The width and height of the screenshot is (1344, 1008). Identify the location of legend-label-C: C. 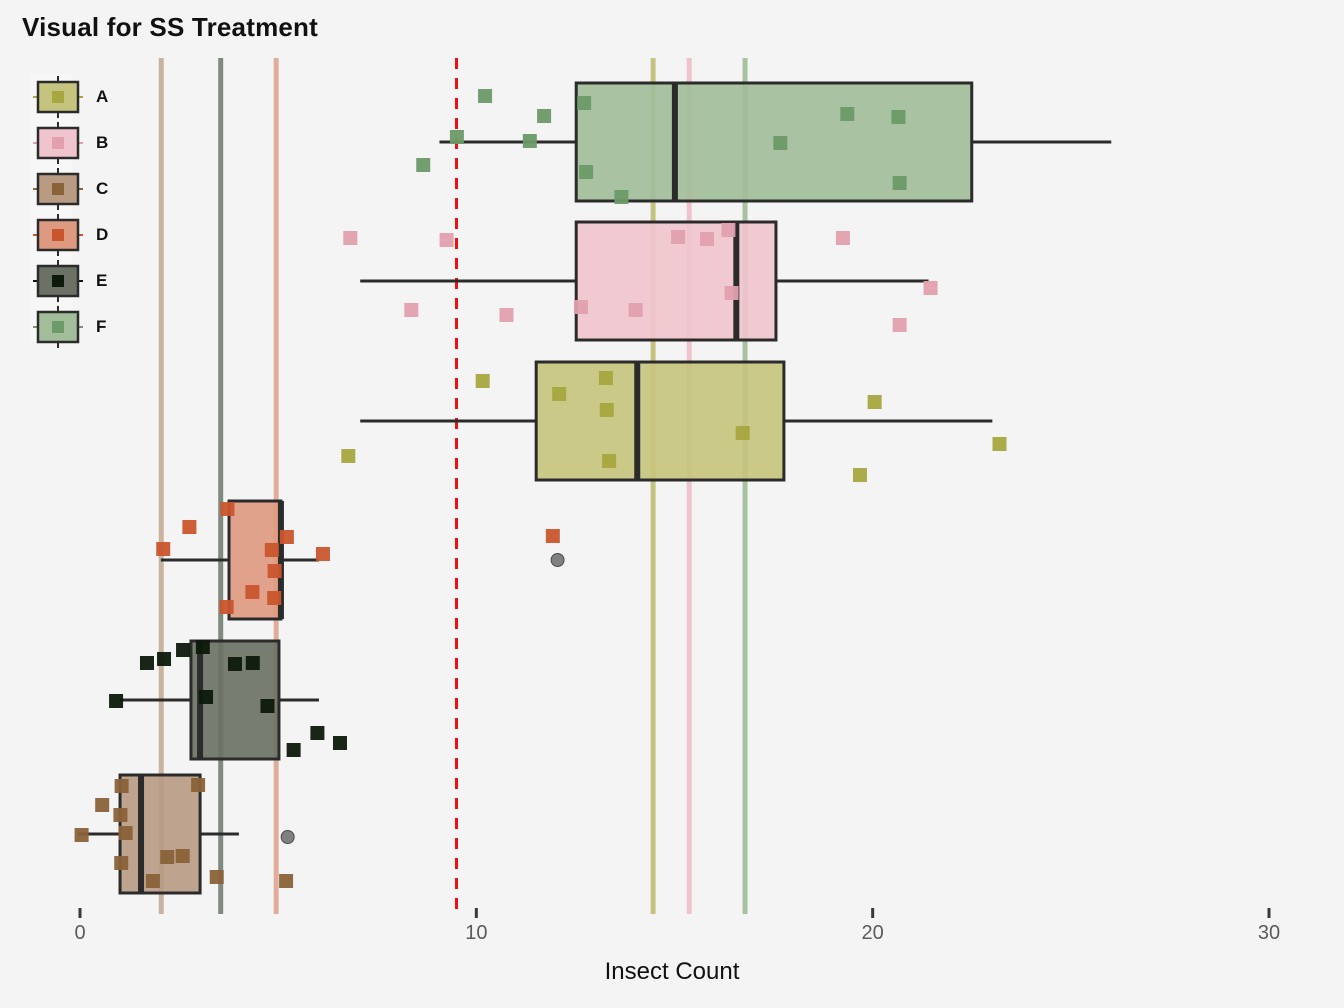
(102, 188).